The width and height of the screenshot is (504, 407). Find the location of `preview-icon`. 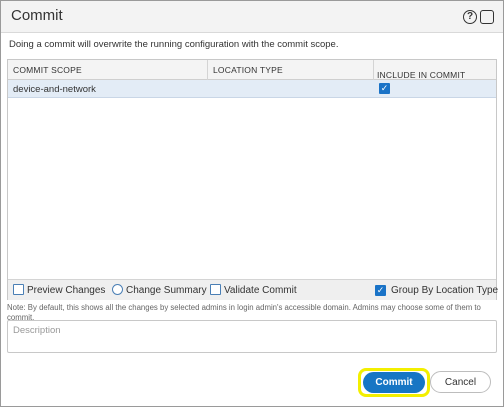

preview-icon is located at coordinates (18, 289).